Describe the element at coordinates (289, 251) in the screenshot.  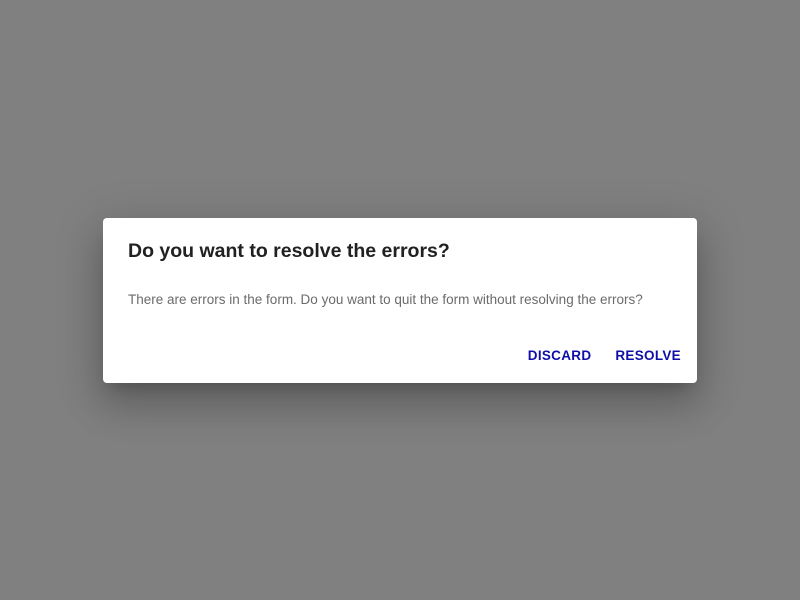
I see `dialog-title: Do you want to resolve the errors?` at that location.